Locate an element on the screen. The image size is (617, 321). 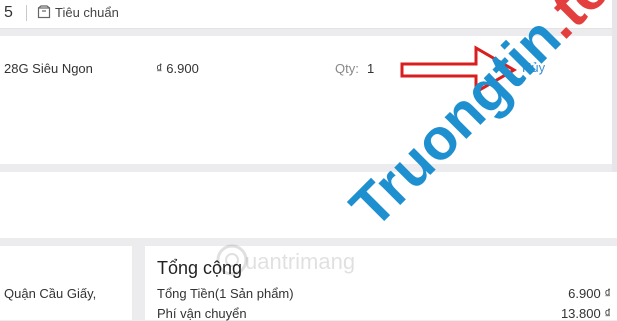
watermark-logo-text: uantrimang is located at coordinates (300, 261).